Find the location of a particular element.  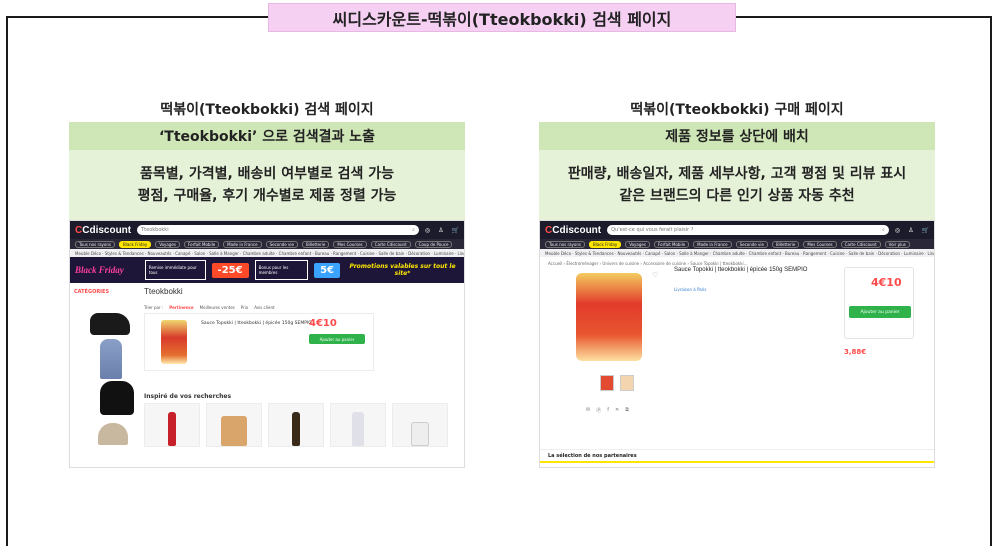

search-input: Tteokbokki ⌕ is located at coordinates (278, 230).